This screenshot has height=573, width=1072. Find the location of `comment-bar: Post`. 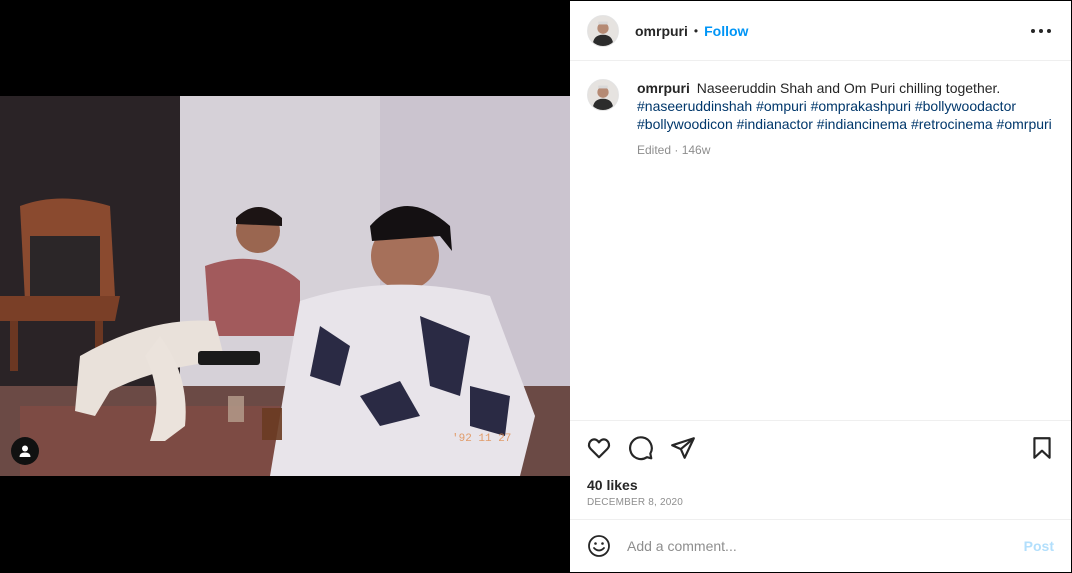

comment-bar: Post is located at coordinates (820, 545).